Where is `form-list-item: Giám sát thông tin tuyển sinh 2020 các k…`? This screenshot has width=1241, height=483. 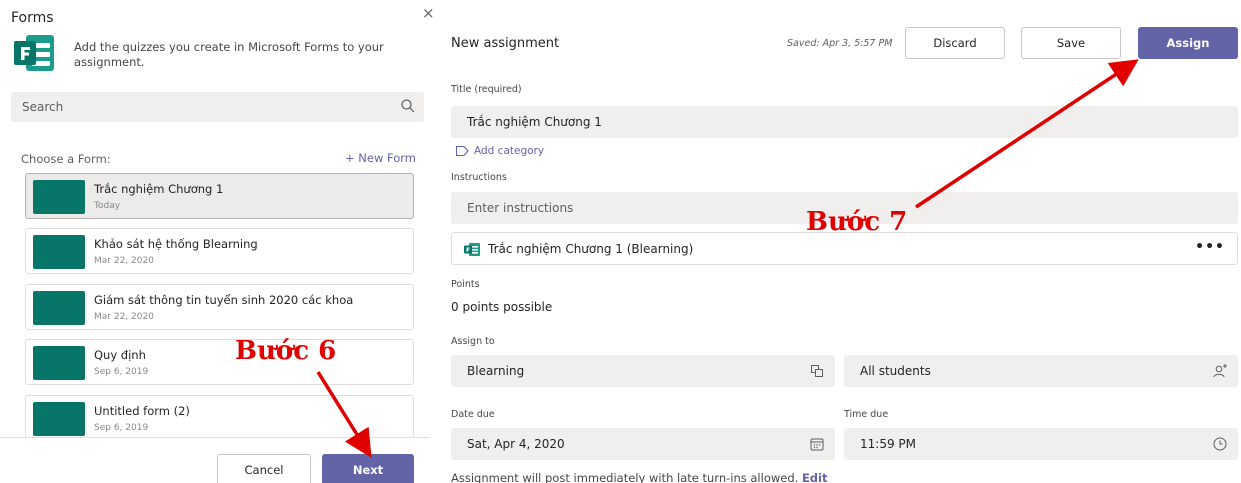 form-list-item: Giám sát thông tin tuyển sinh 2020 các k… is located at coordinates (219, 307).